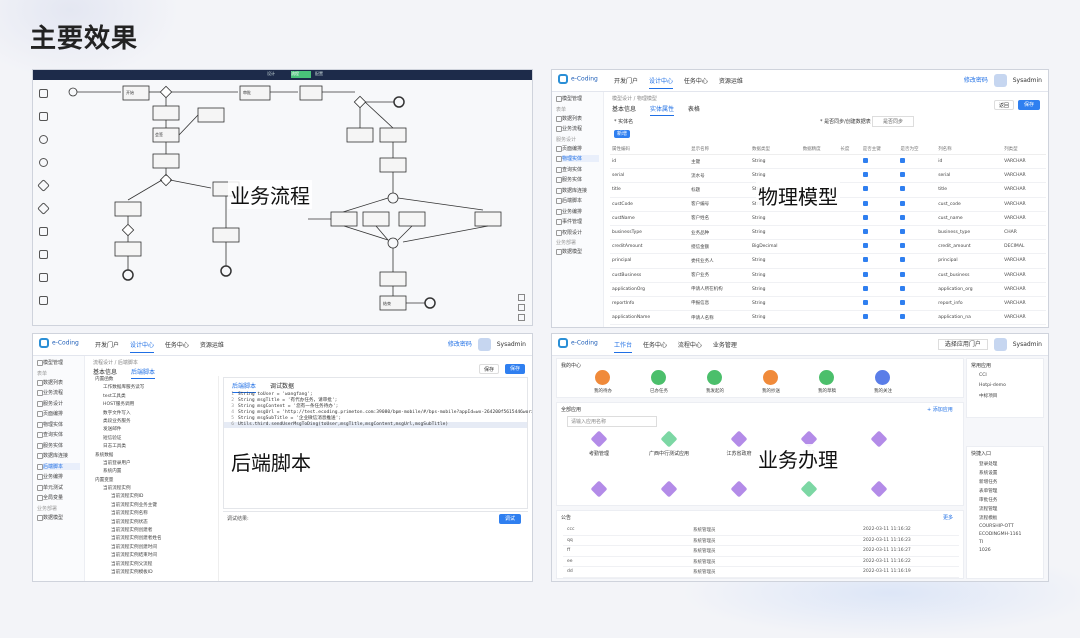  I want to click on tree-node: 系统数据, so click(154, 455).